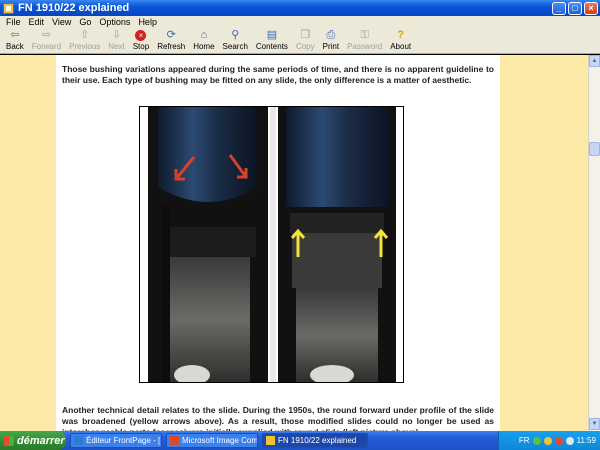 The image size is (600, 450). What do you see at coordinates (536, 440) in the screenshot?
I see `network-icon` at bounding box center [536, 440].